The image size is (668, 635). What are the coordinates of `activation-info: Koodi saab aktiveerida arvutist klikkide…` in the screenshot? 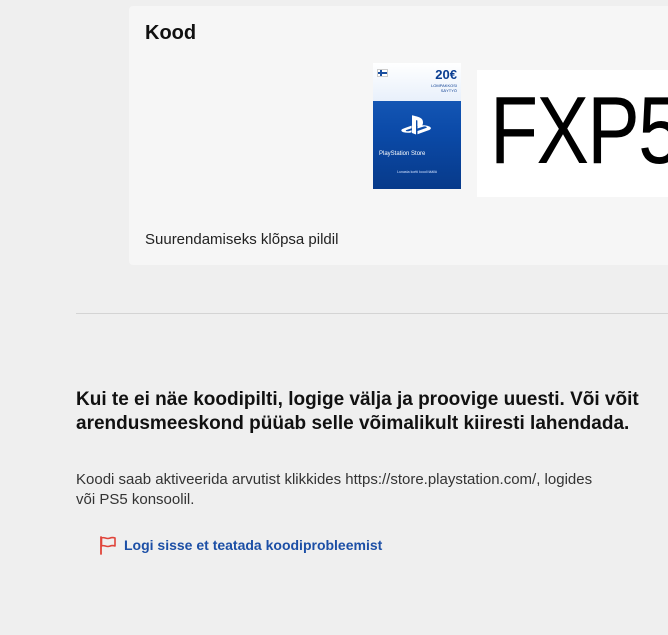 It's located at (334, 489).